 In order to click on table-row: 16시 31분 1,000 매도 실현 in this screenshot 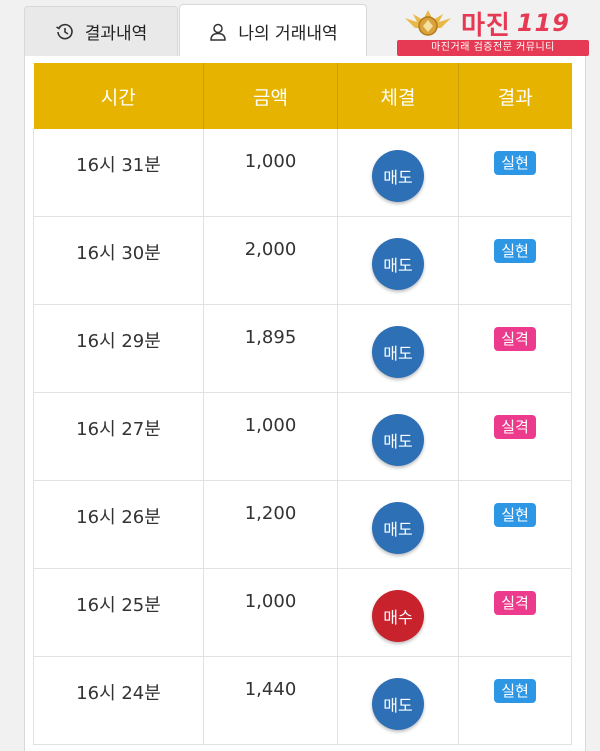, I will do `click(302, 173)`.